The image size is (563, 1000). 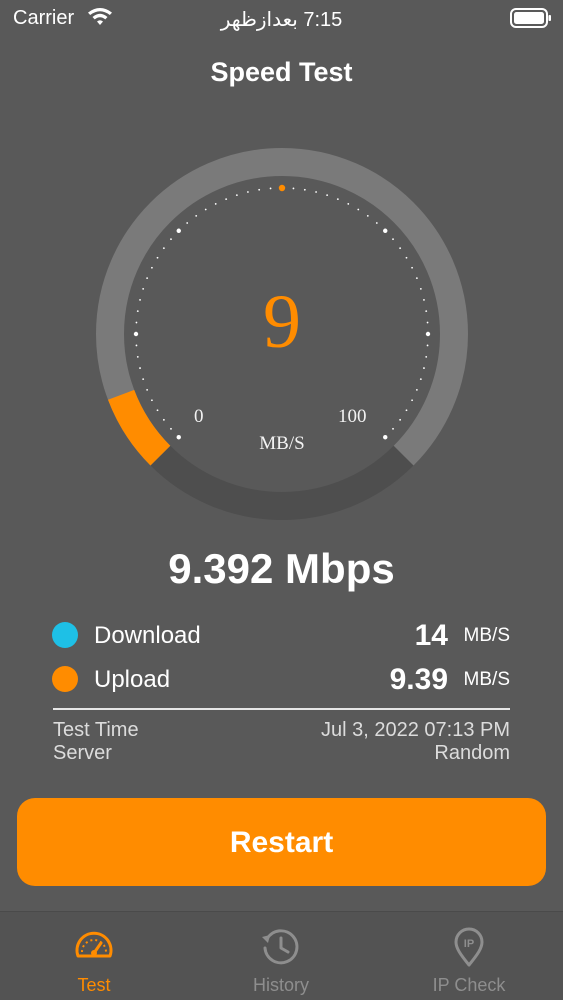 I want to click on speedometer-icon, so click(x=94, y=944).